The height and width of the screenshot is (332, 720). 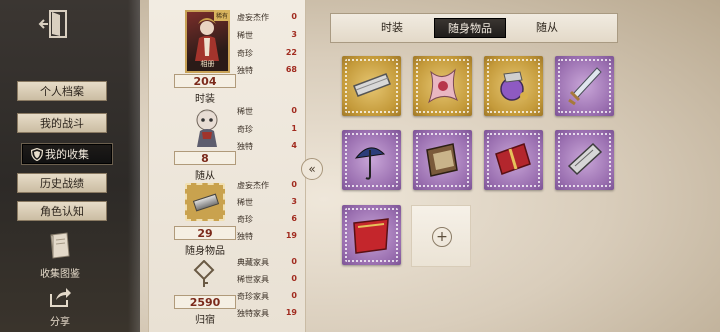 I want to click on nav-collection-label: 我的收集, so click(x=67, y=154).